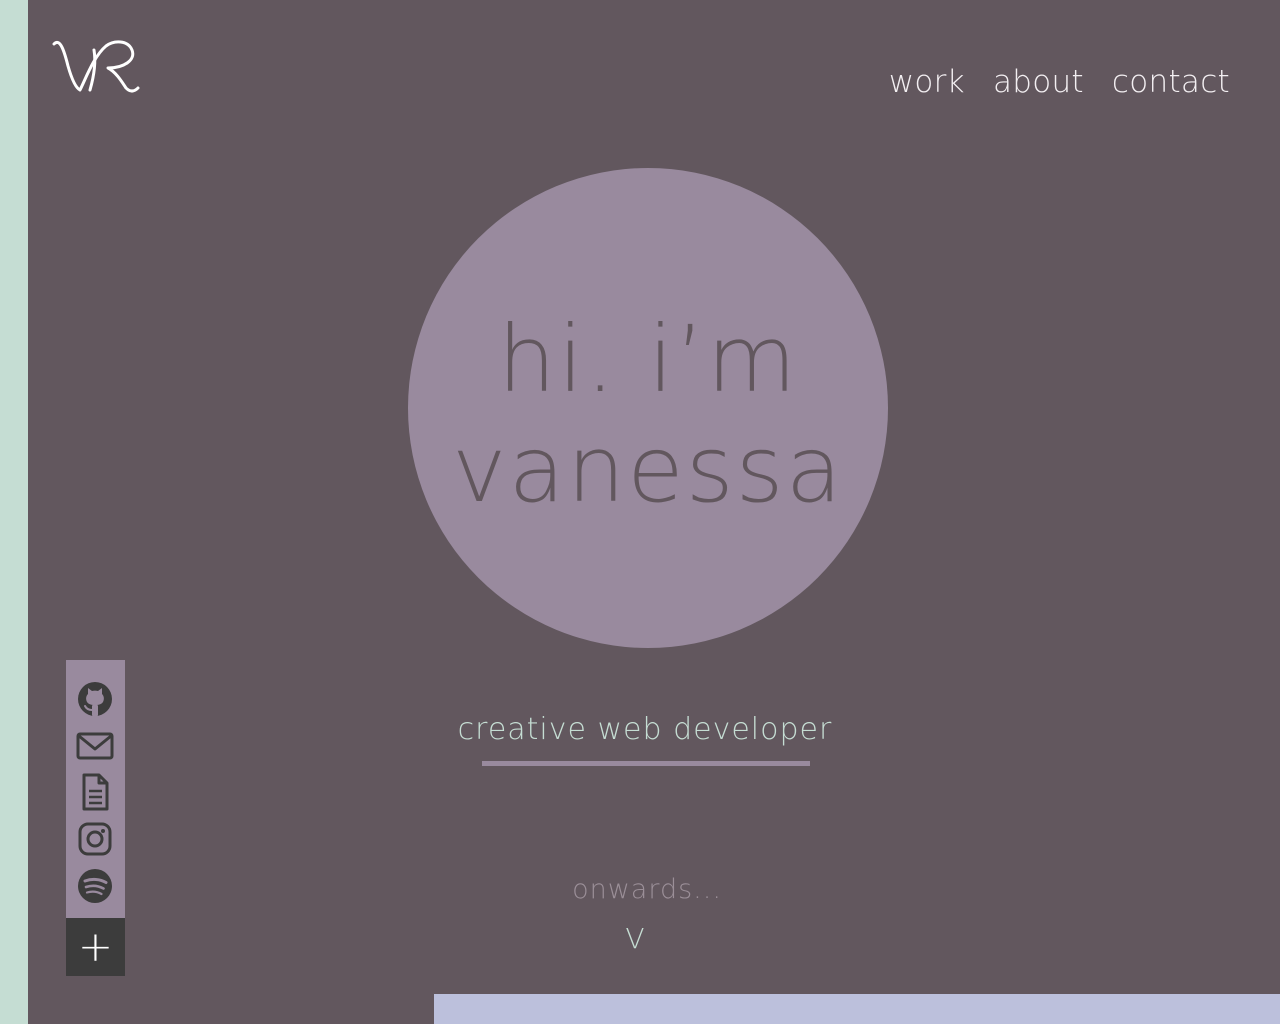 This screenshot has width=1280, height=1024. Describe the element at coordinates (646, 763) in the screenshot. I see `tagline-underline` at that location.